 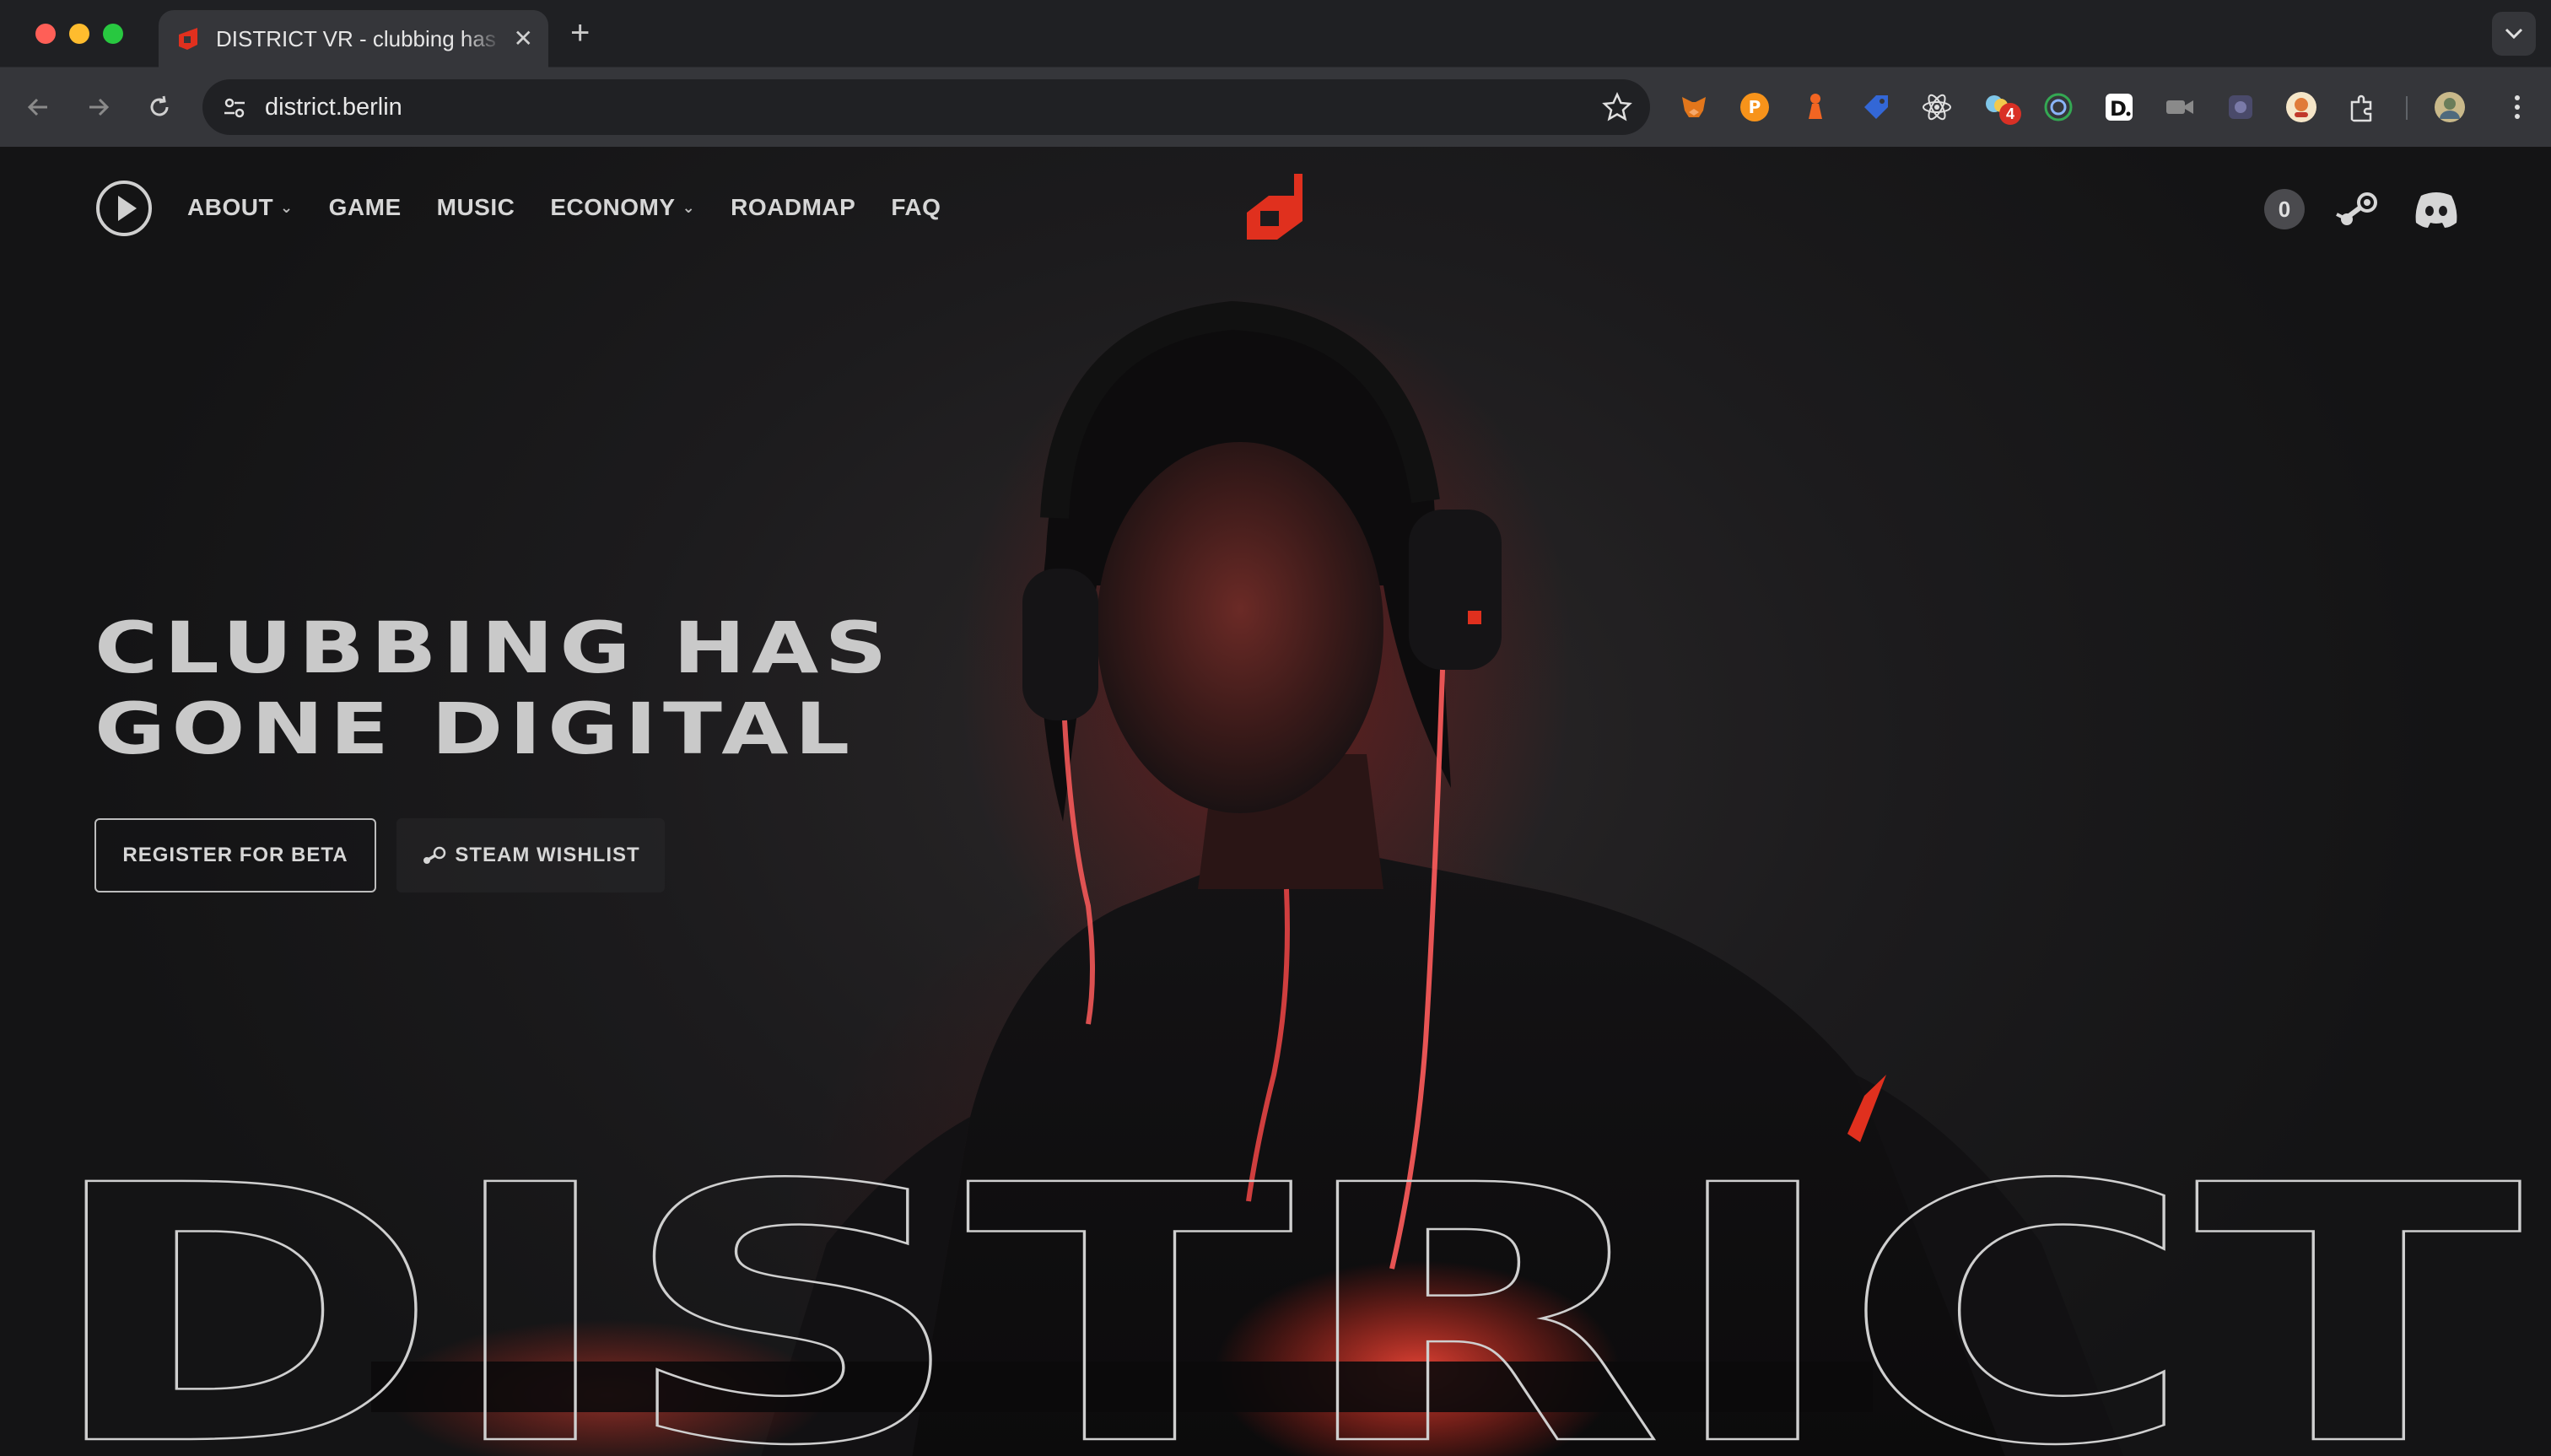 I want to click on url-text: district.berlin, so click(x=333, y=107).